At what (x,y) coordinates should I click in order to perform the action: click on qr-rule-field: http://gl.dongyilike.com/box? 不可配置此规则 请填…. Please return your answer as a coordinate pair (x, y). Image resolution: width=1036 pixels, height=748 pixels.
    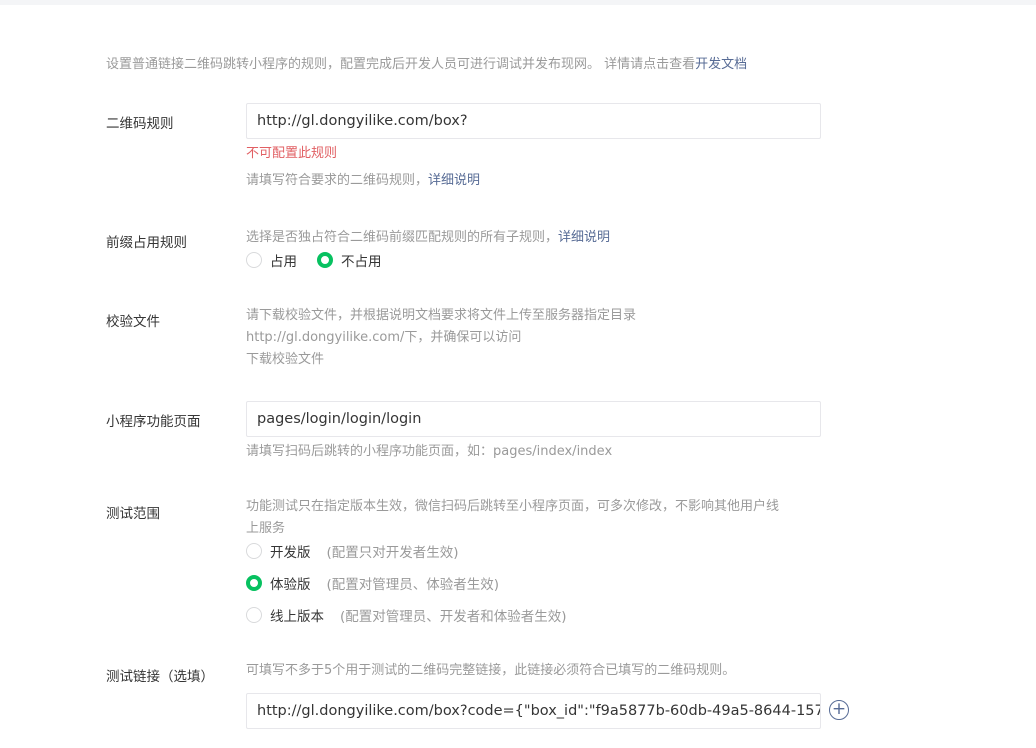
    Looking at the image, I should click on (533, 147).